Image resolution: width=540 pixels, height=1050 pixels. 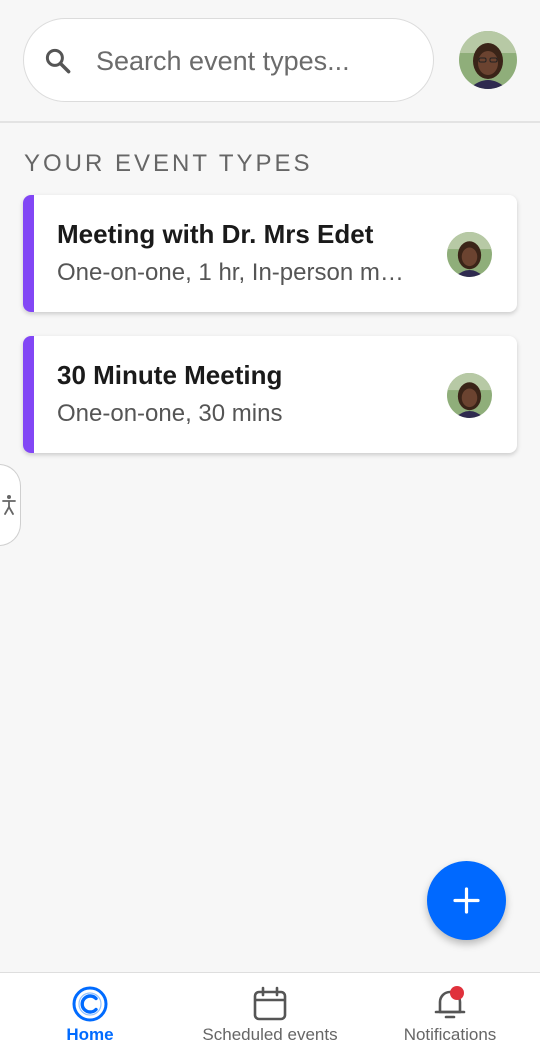 What do you see at coordinates (457, 993) in the screenshot?
I see `notification-badge` at bounding box center [457, 993].